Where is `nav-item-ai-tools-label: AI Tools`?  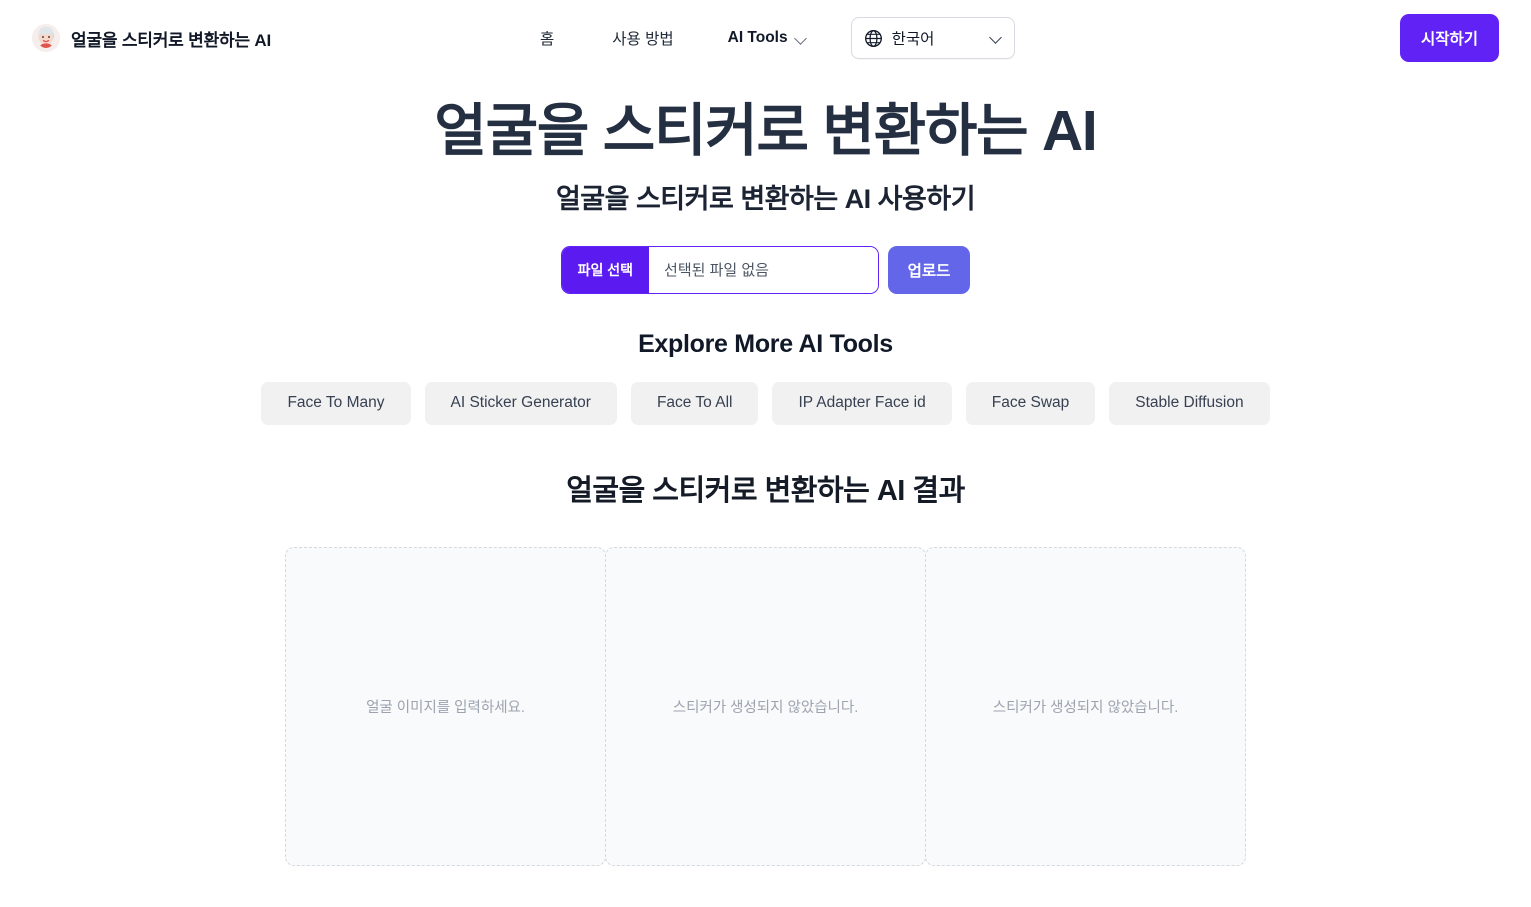 nav-item-ai-tools-label: AI Tools is located at coordinates (757, 37).